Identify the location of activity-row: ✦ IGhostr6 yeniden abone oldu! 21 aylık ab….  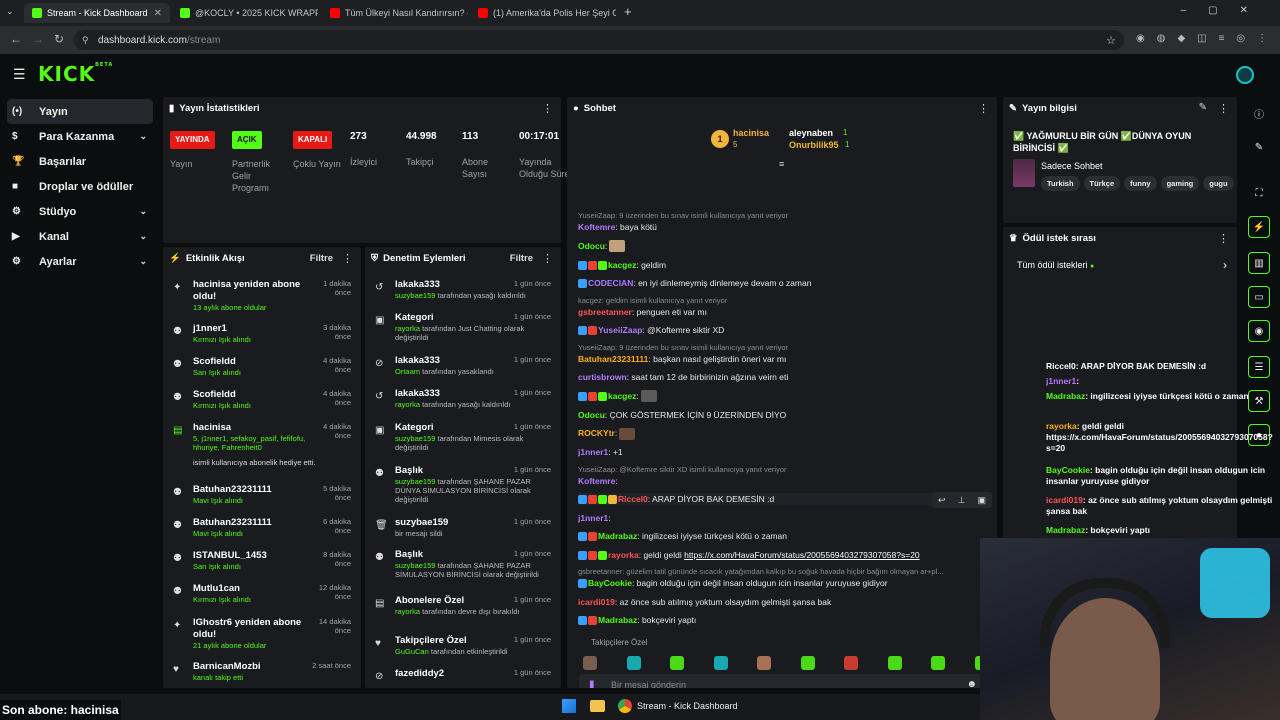
(262, 633).